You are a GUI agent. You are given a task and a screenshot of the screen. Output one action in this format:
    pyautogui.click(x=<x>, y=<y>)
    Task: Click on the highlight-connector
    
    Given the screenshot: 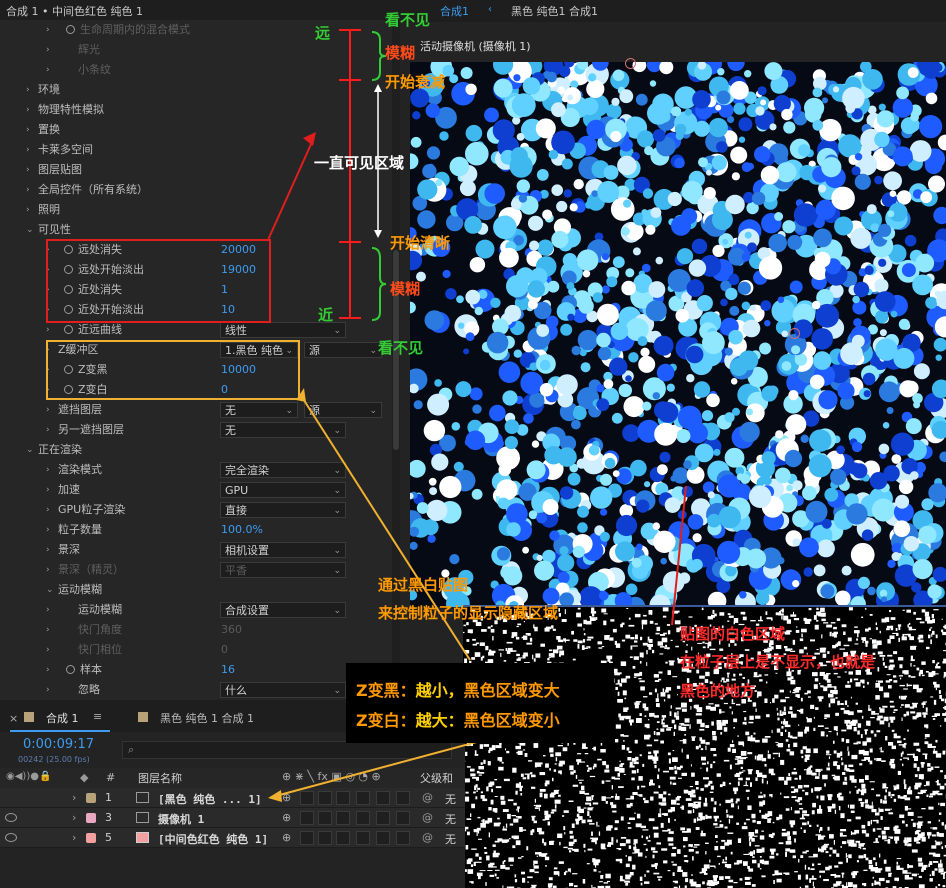 What is the action you would take?
    pyautogui.click(x=290, y=191)
    